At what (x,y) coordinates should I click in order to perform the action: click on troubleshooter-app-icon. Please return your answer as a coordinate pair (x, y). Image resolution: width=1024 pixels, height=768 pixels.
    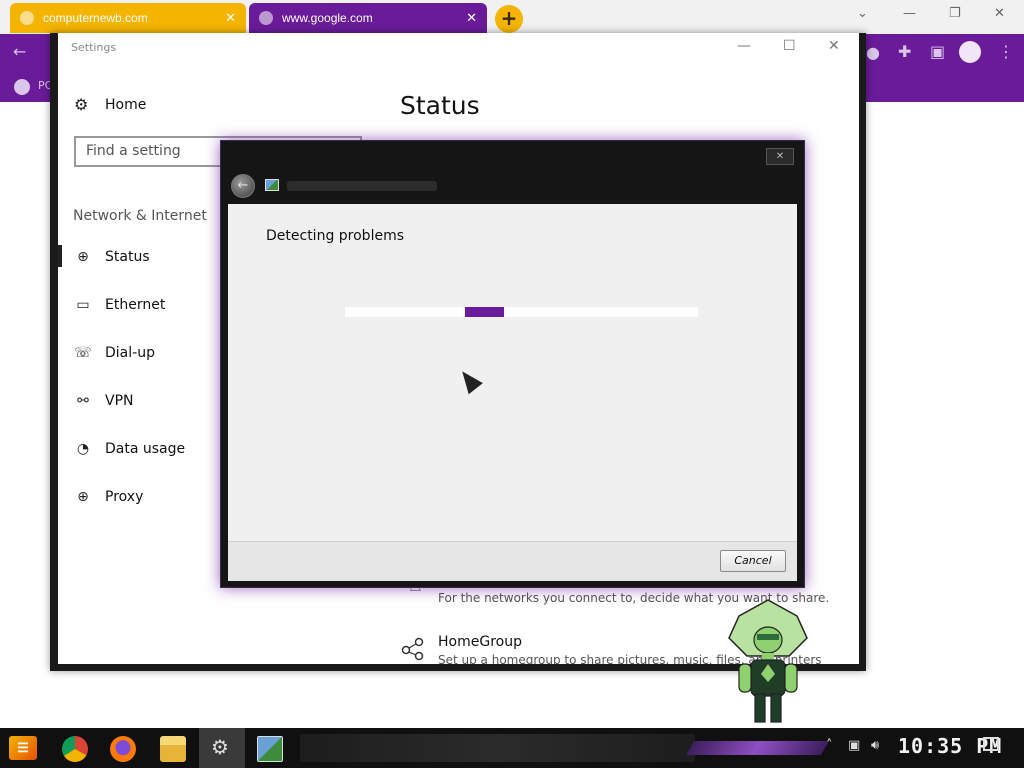
    Looking at the image, I should click on (272, 185).